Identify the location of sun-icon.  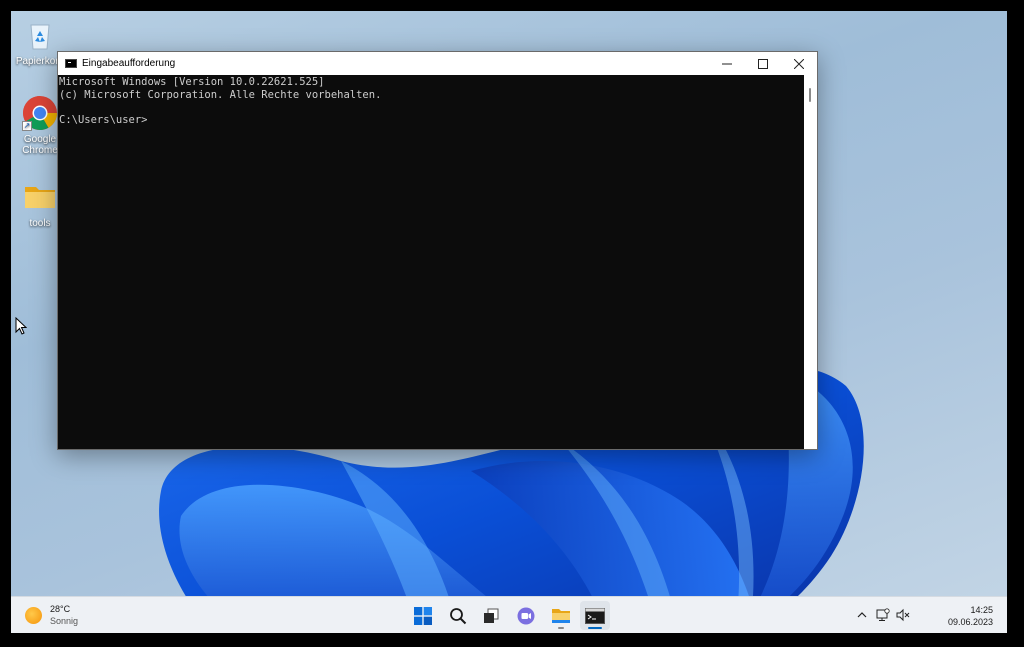
(33, 615).